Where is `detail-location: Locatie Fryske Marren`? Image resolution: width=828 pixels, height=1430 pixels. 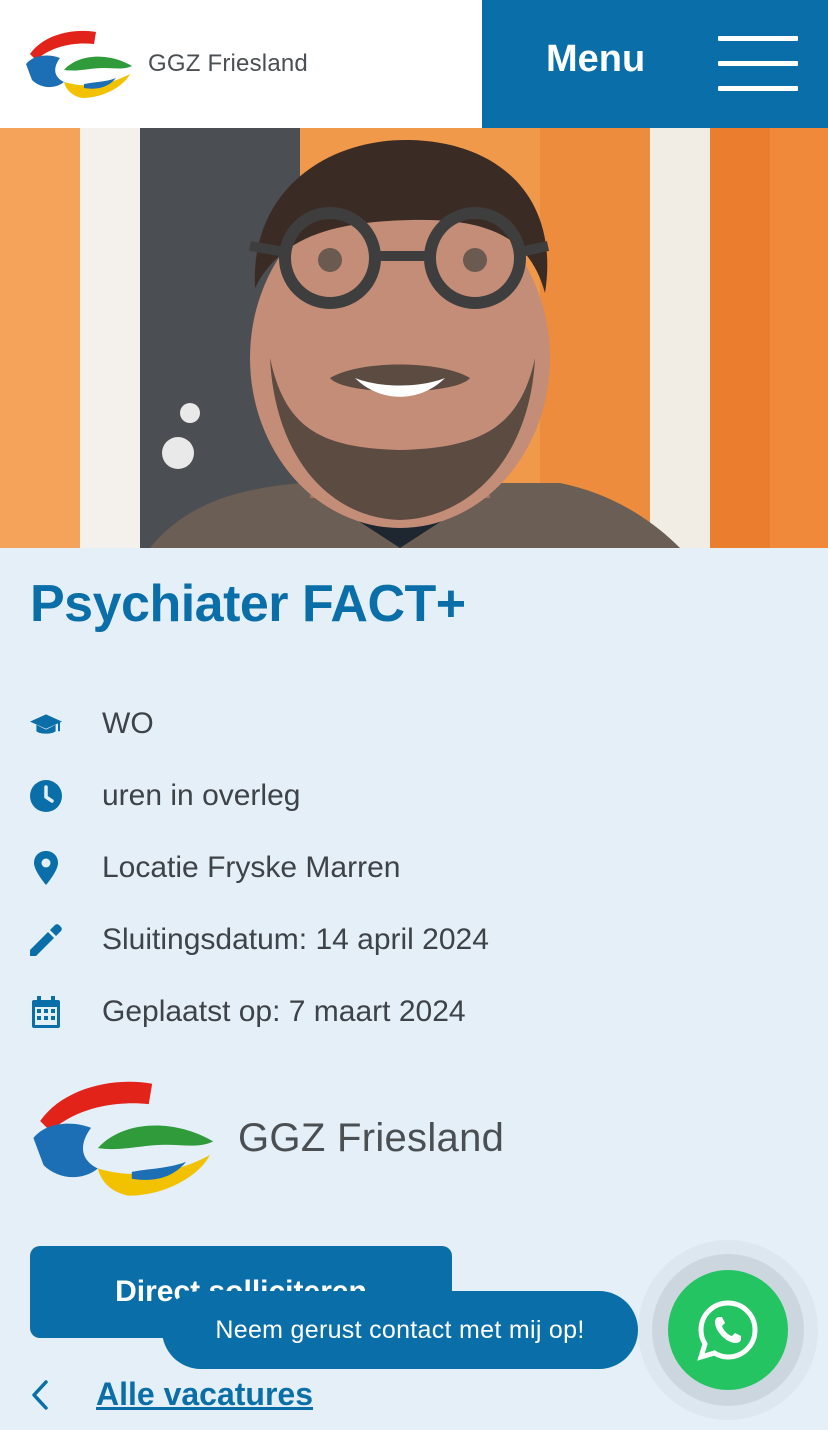 detail-location: Locatie Fryske Marren is located at coordinates (410, 868).